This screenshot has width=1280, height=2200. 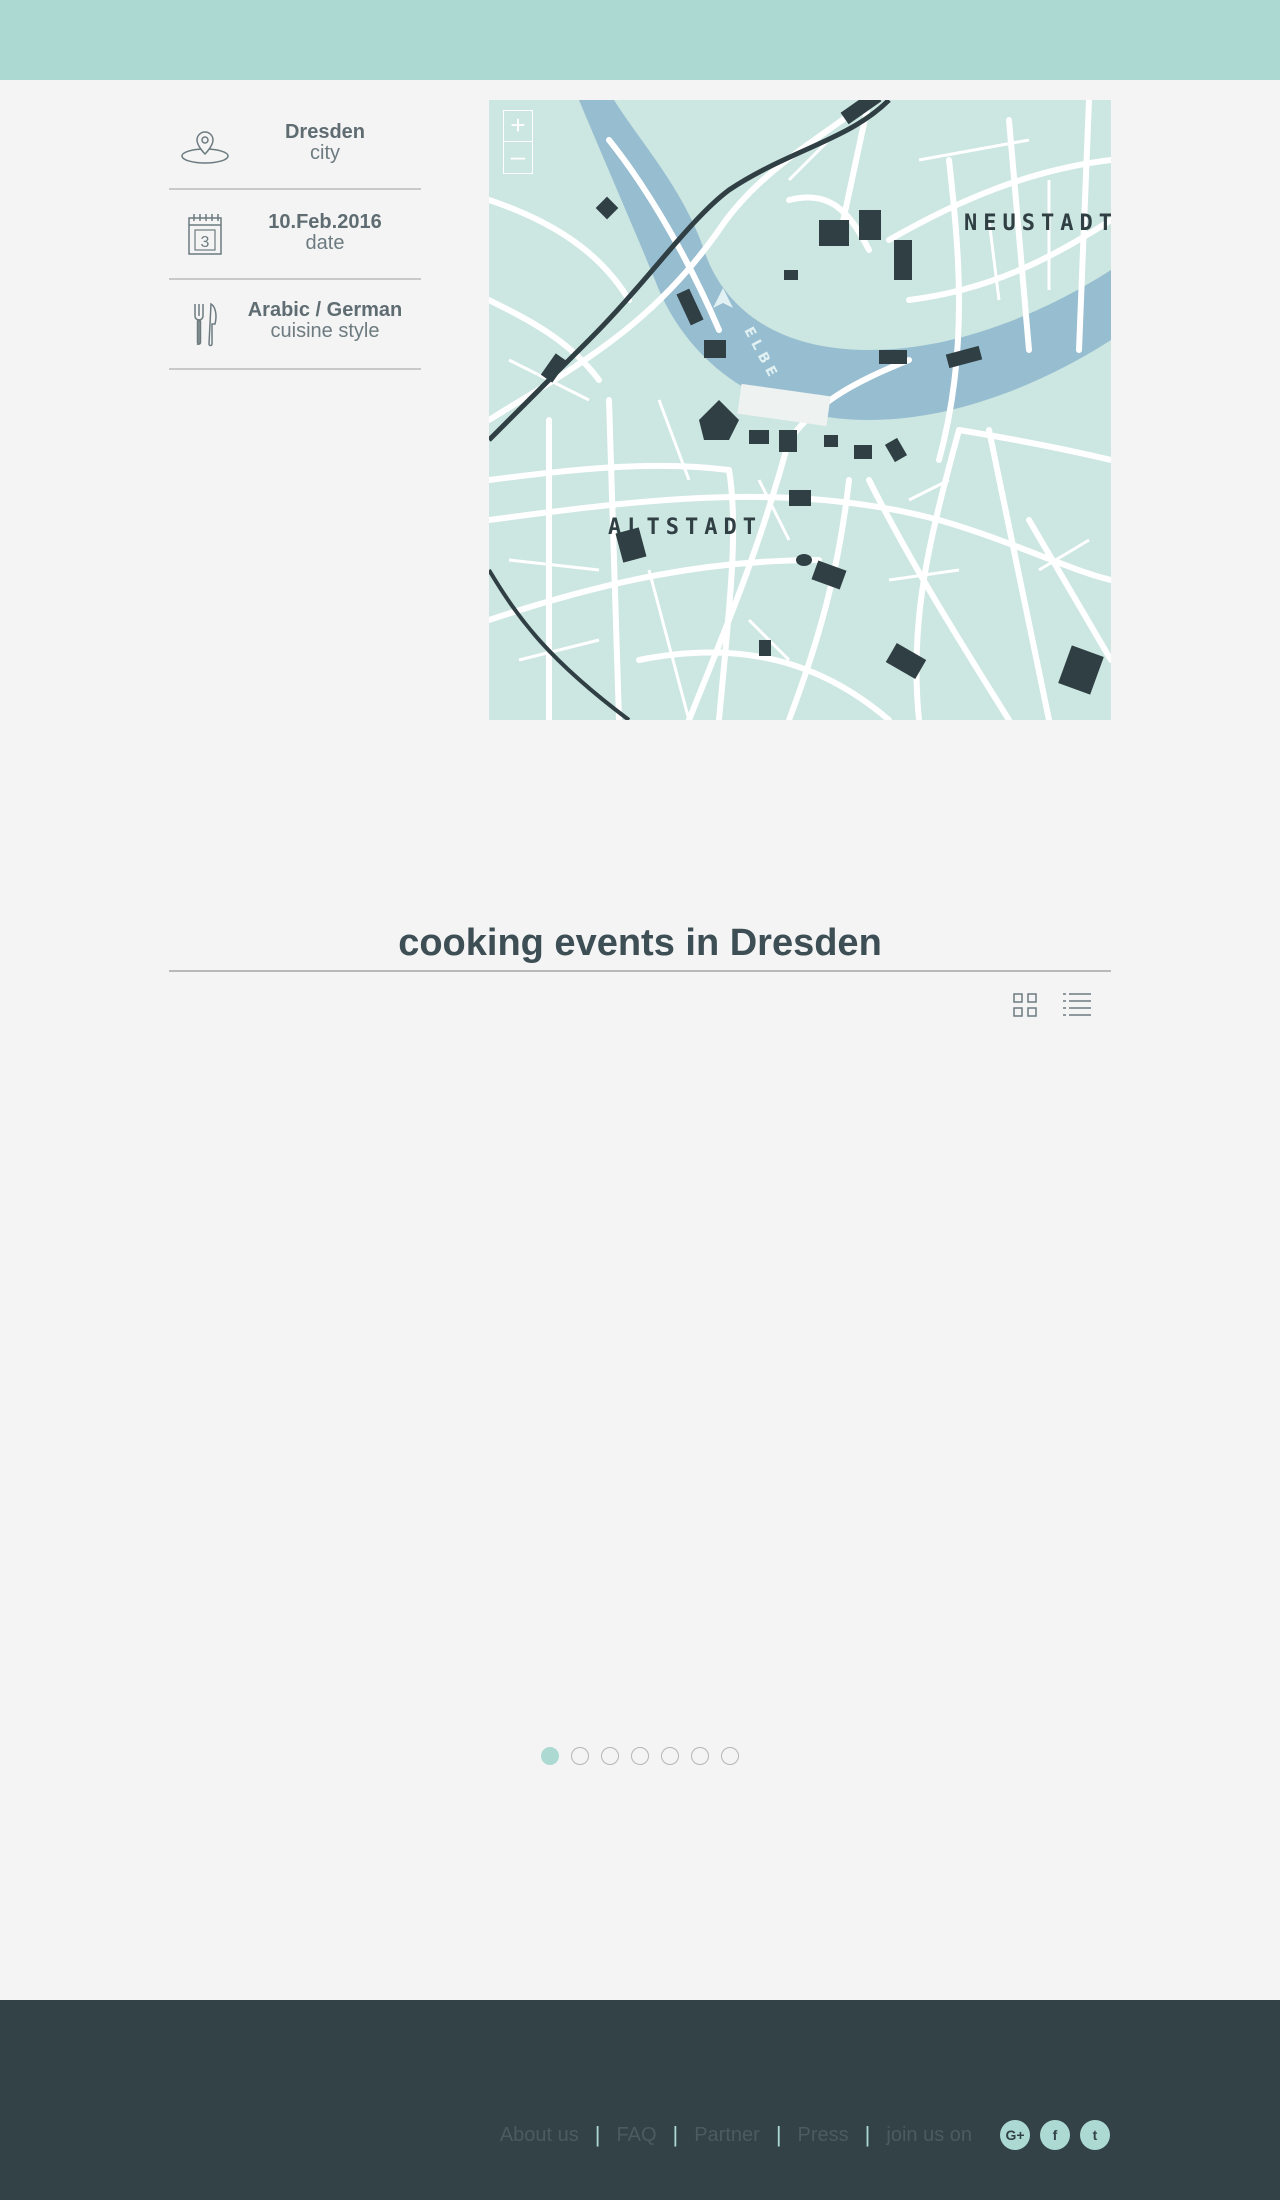 What do you see at coordinates (325, 153) in the screenshot?
I see `city-label: city` at bounding box center [325, 153].